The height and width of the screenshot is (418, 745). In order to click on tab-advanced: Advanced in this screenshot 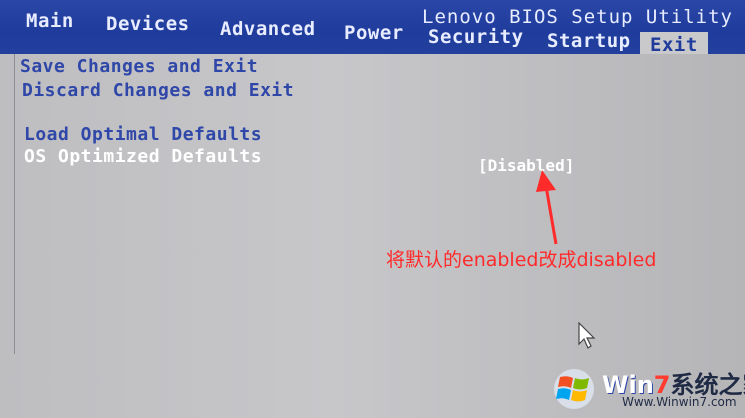, I will do `click(268, 29)`.